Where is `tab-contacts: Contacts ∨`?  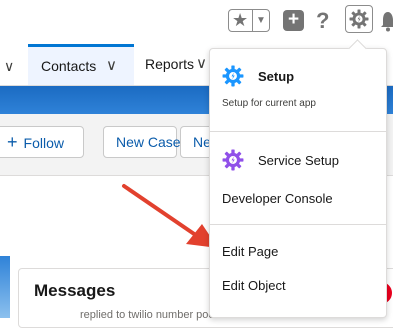
tab-contacts: Contacts ∨ is located at coordinates (81, 64).